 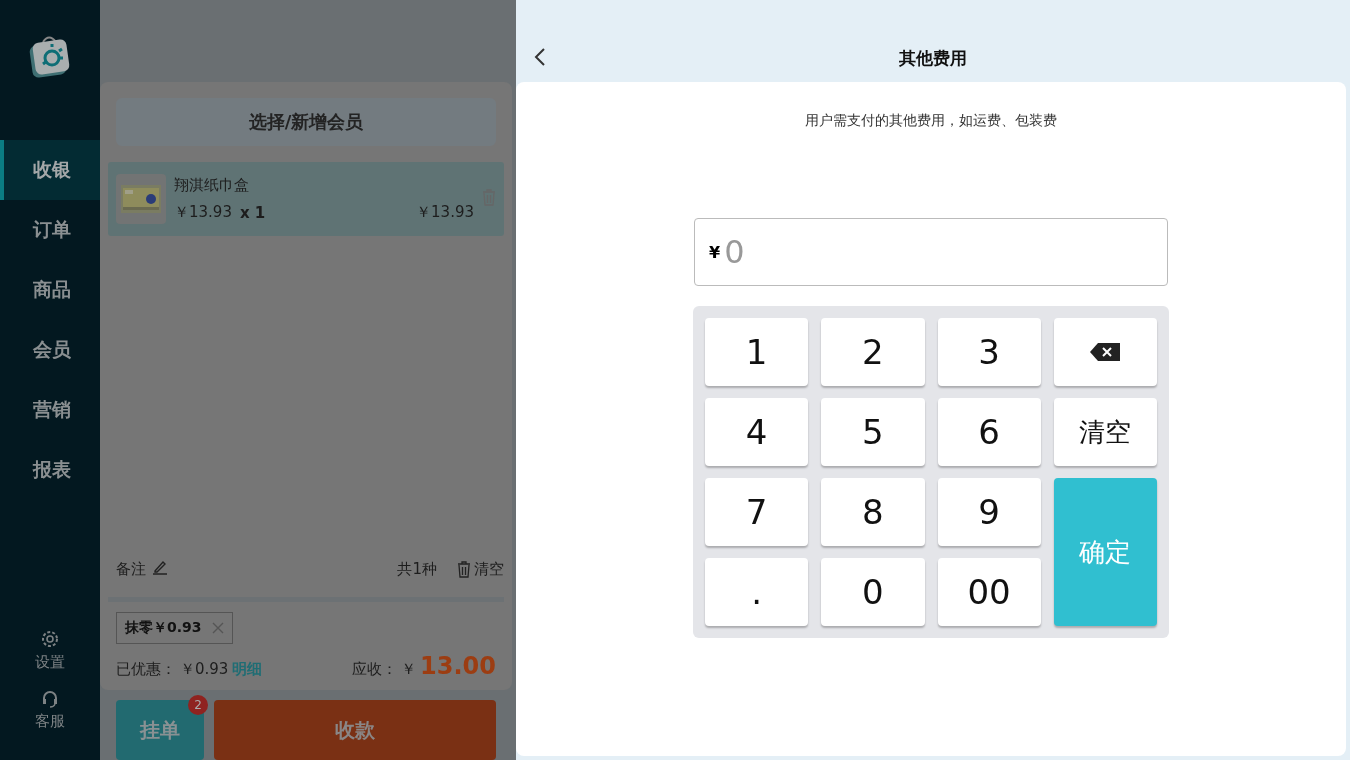 What do you see at coordinates (409, 669) in the screenshot?
I see `currency-symbol: ￥` at bounding box center [409, 669].